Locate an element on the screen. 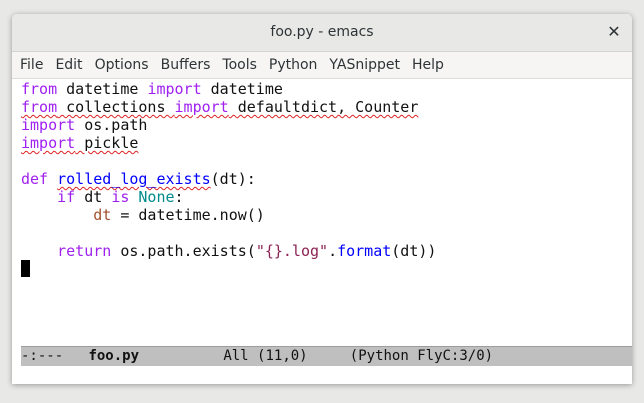  menu-yasnippet: YASnippet is located at coordinates (364, 65).